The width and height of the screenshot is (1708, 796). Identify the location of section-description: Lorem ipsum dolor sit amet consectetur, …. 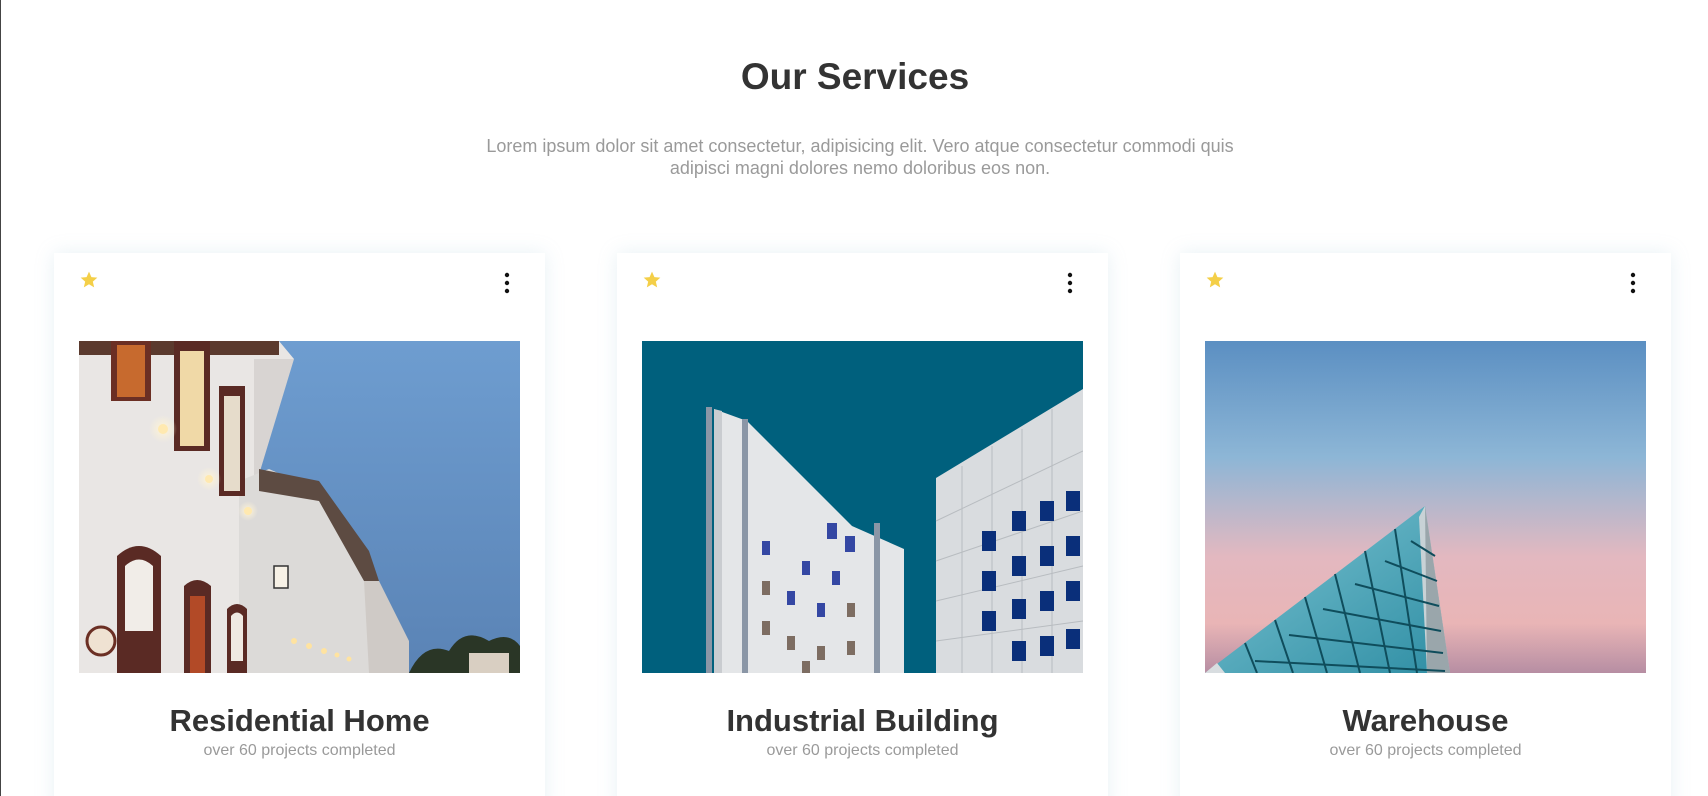
(860, 157).